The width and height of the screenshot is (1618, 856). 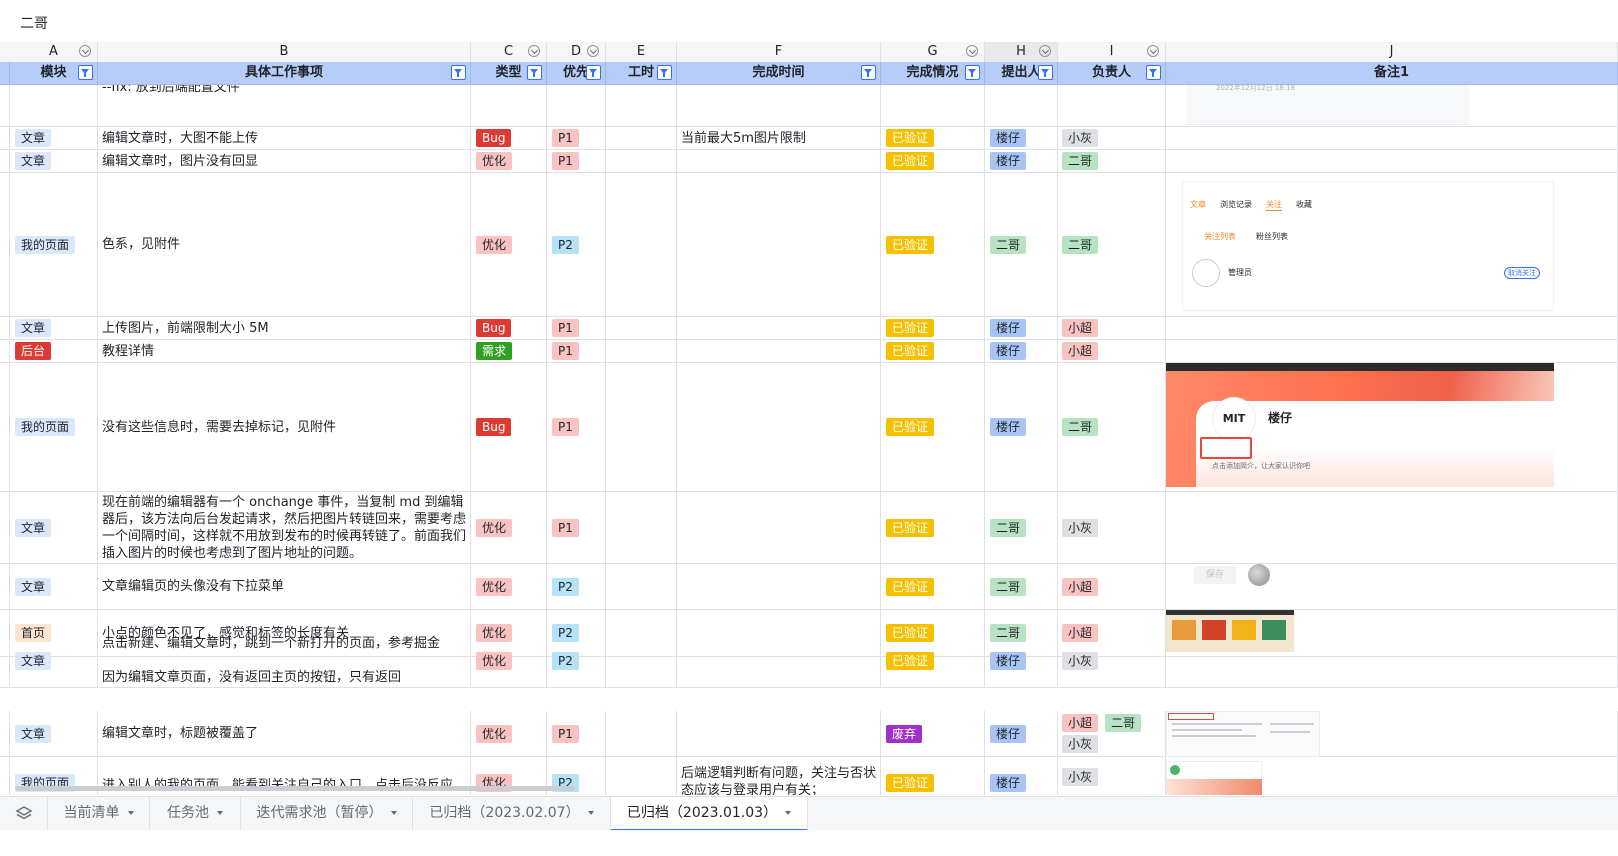 What do you see at coordinates (1112, 527) in the screenshot?
I see `cell-i: 小灰` at bounding box center [1112, 527].